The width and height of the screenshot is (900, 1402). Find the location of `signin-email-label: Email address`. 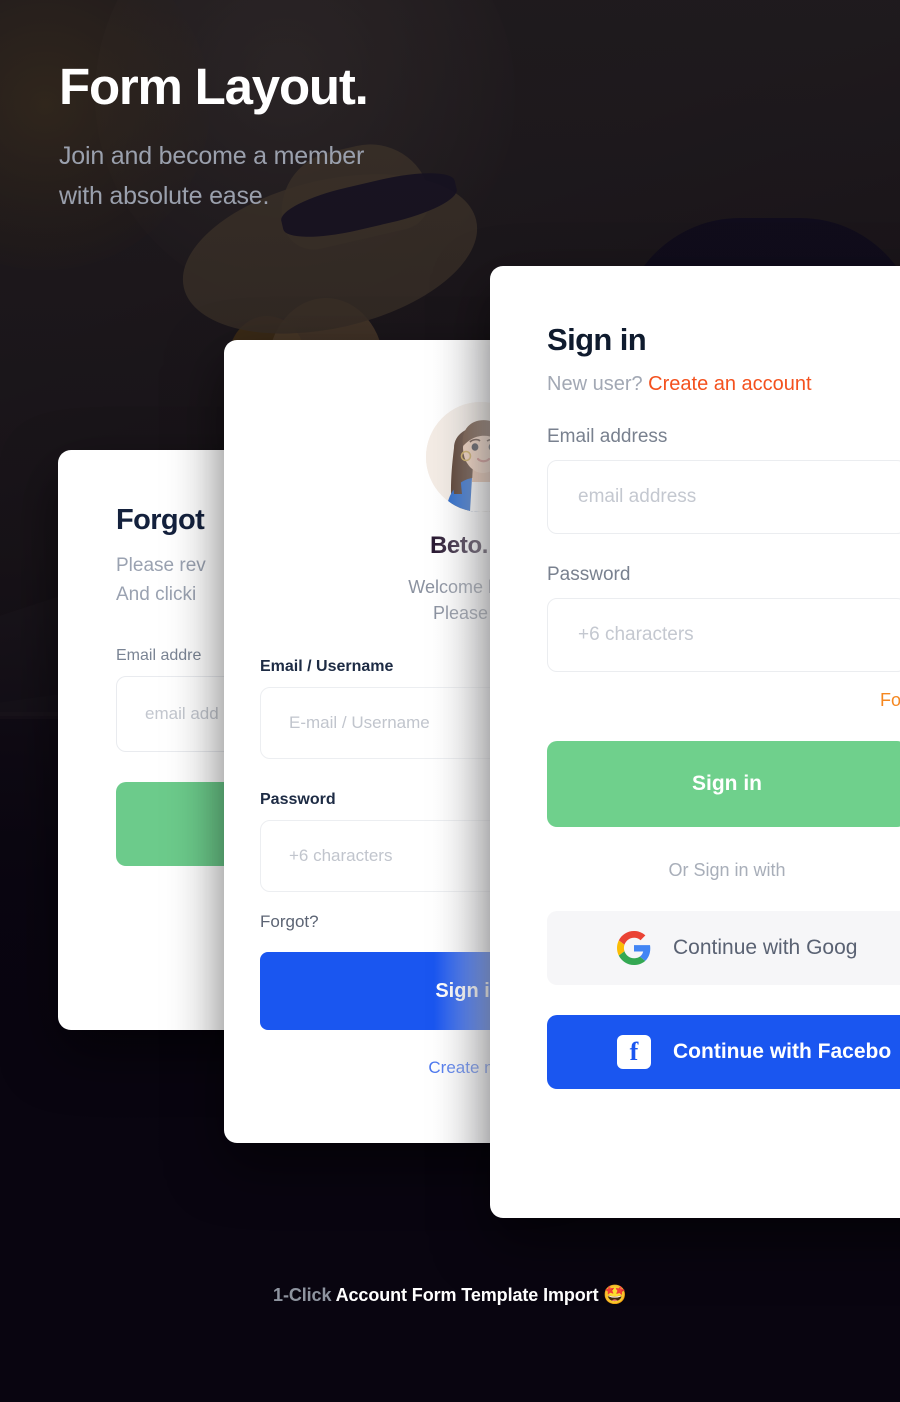

signin-email-label: Email address is located at coordinates (607, 436).